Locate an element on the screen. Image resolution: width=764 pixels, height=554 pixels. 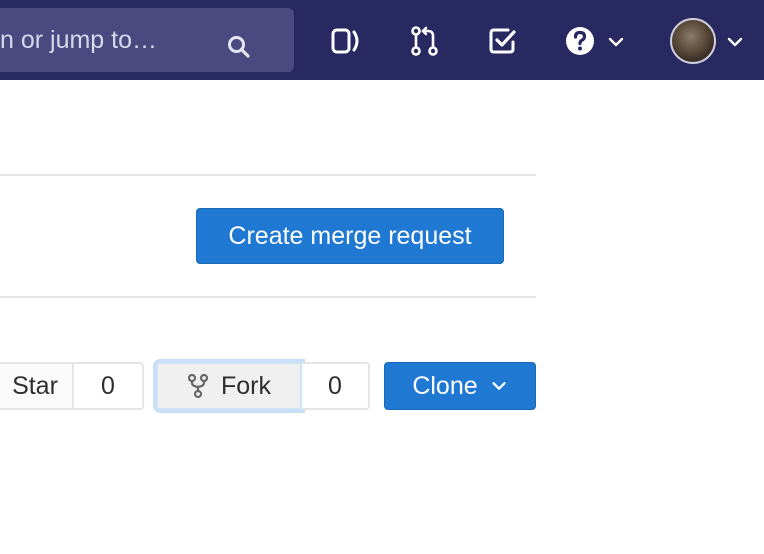
search-icon is located at coordinates (239, 47).